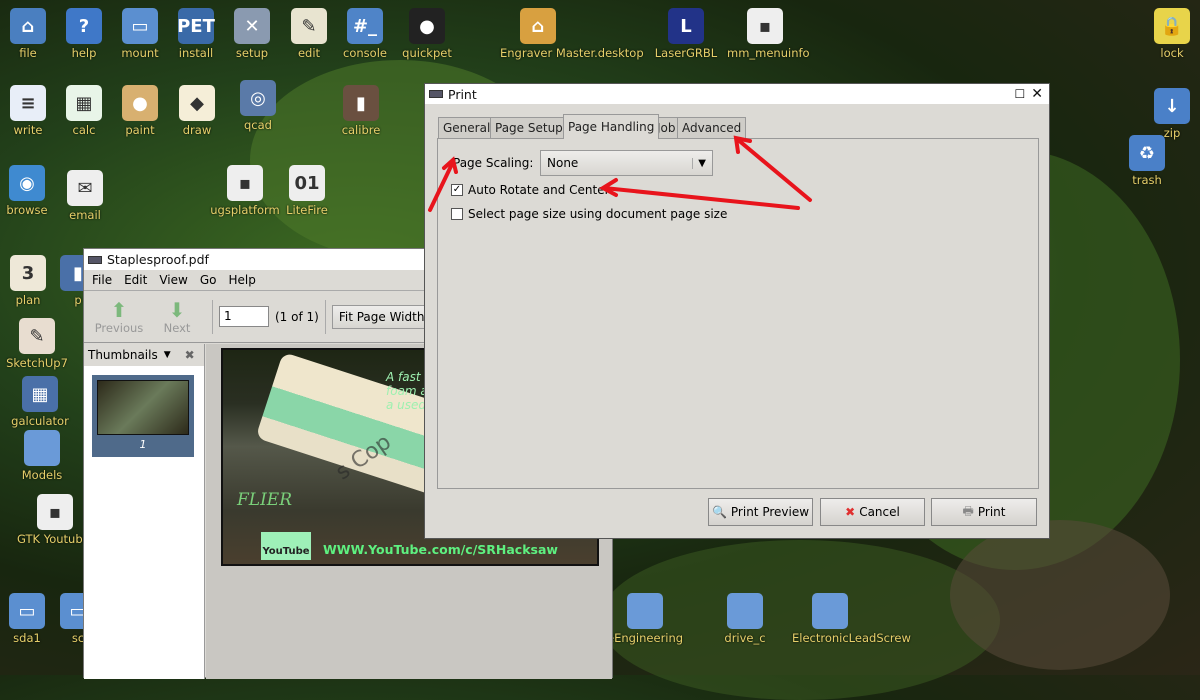  Describe the element at coordinates (529, 127) in the screenshot. I see `tab-page-setup: Page Setup` at that location.